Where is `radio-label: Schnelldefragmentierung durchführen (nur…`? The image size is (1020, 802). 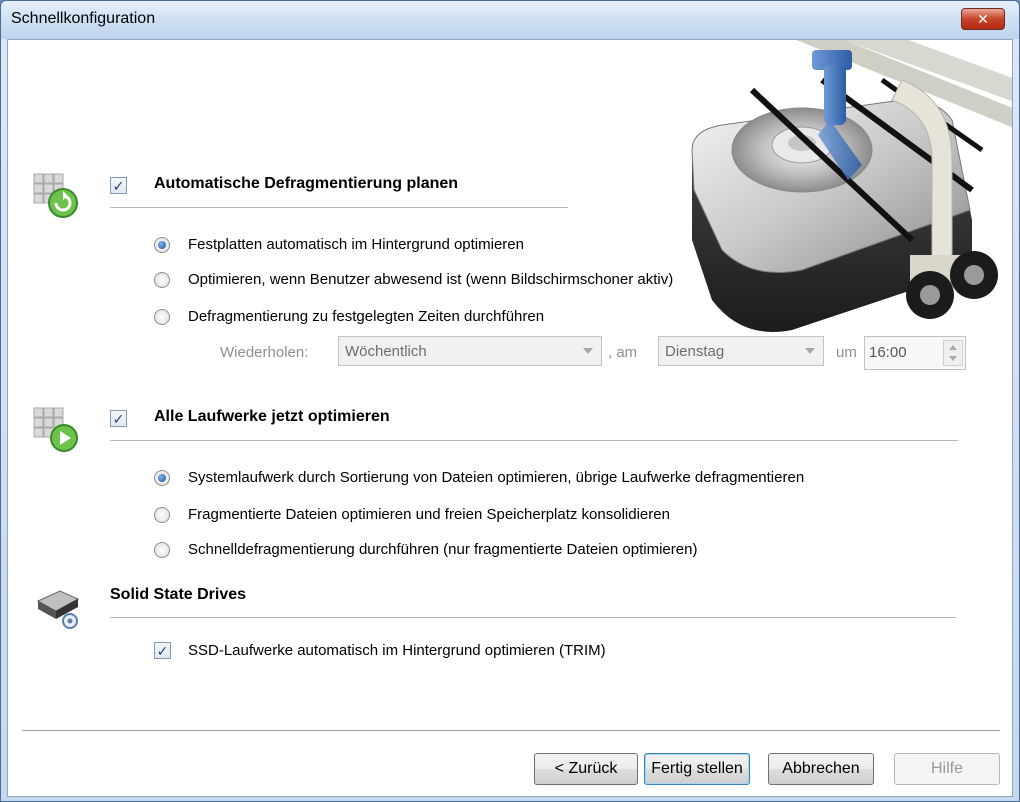
radio-label: Schnelldefragmentierung durchführen (nur… is located at coordinates (443, 549).